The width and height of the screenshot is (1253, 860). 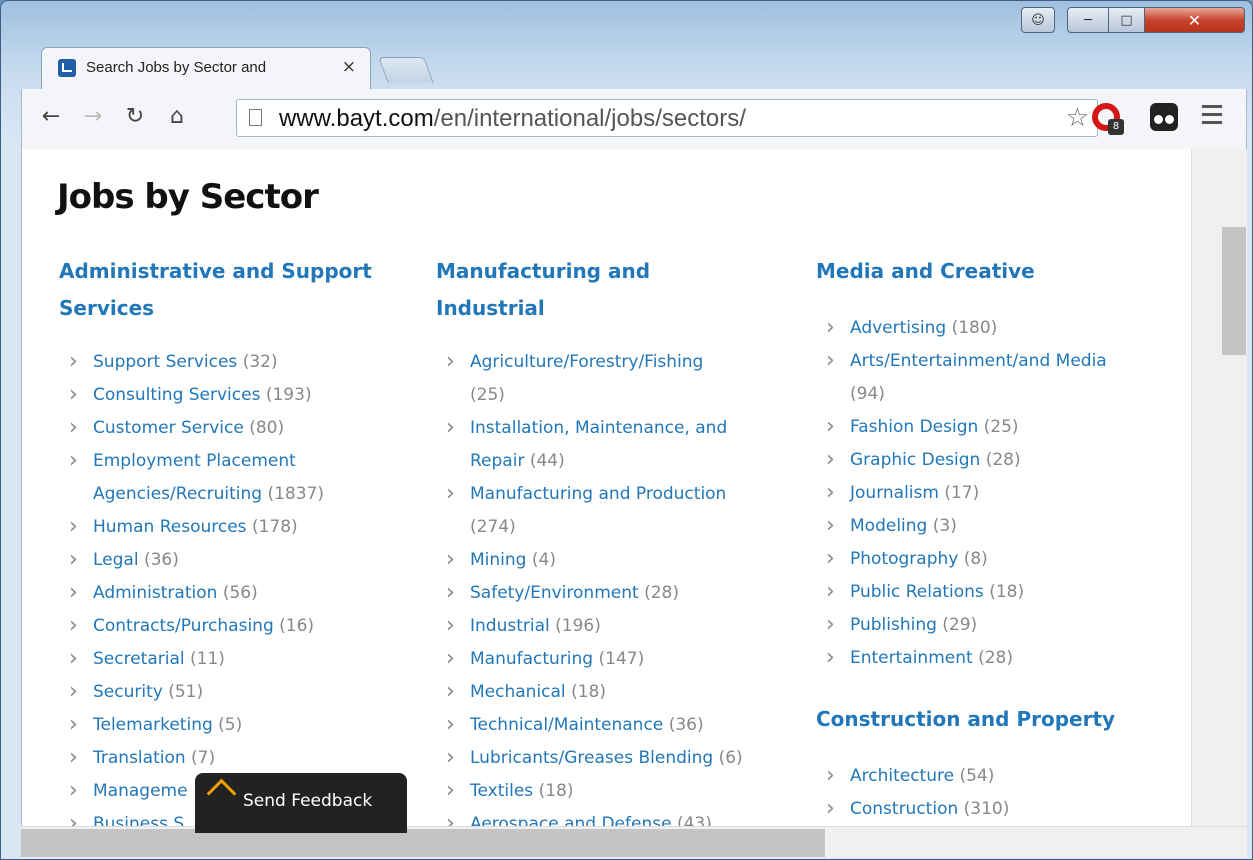 I want to click on chevron-up-icon, so click(x=221, y=793).